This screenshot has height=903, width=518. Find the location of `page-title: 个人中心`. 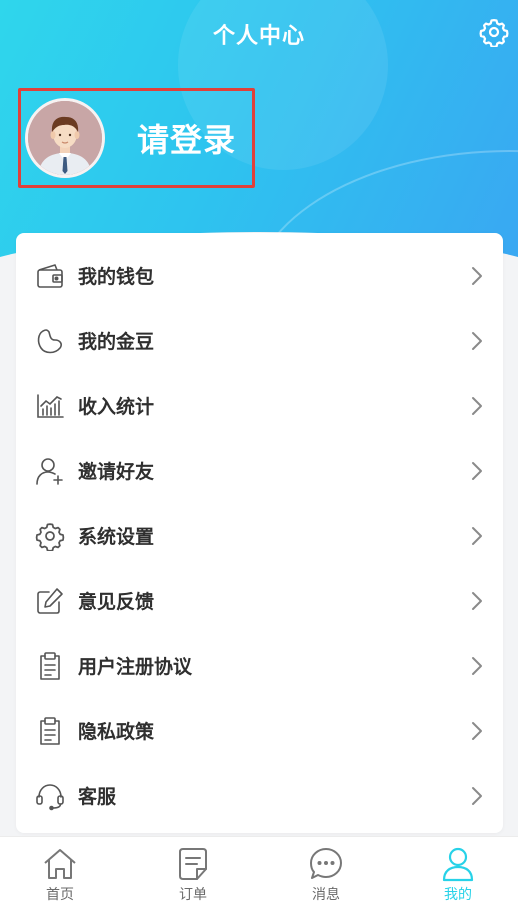

page-title: 个人中心 is located at coordinates (258, 36).